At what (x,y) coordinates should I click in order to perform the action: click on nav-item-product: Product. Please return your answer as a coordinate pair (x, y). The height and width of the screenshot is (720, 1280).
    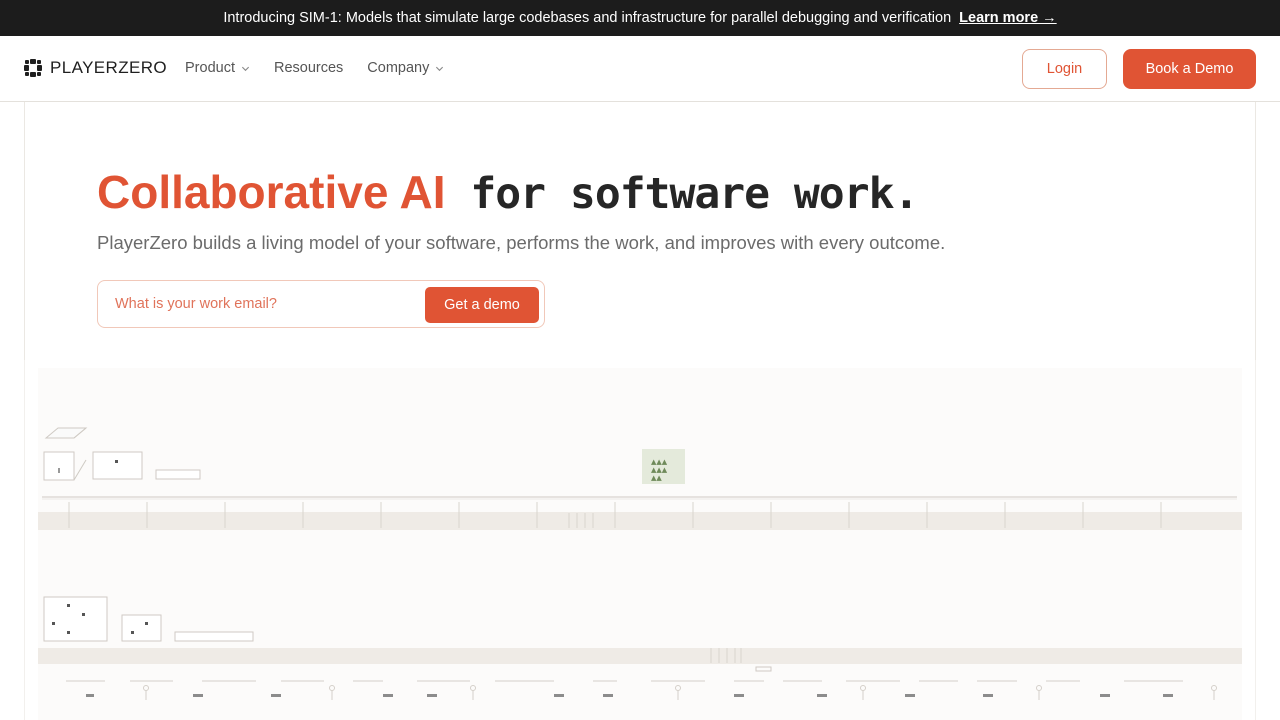
    Looking at the image, I should click on (217, 68).